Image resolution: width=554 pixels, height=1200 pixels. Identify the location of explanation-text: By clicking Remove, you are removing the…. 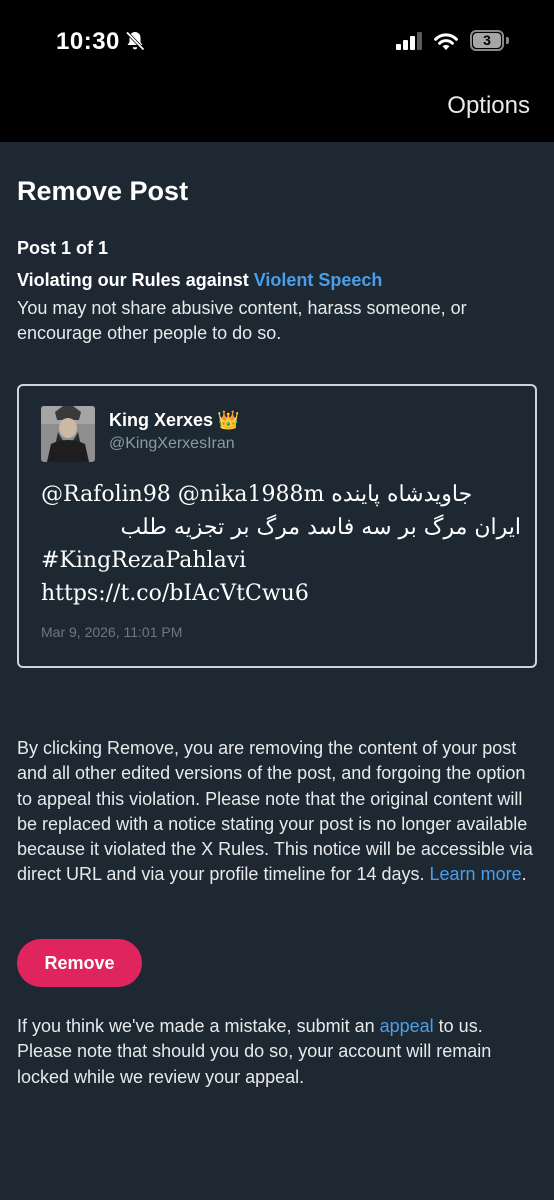
(275, 811).